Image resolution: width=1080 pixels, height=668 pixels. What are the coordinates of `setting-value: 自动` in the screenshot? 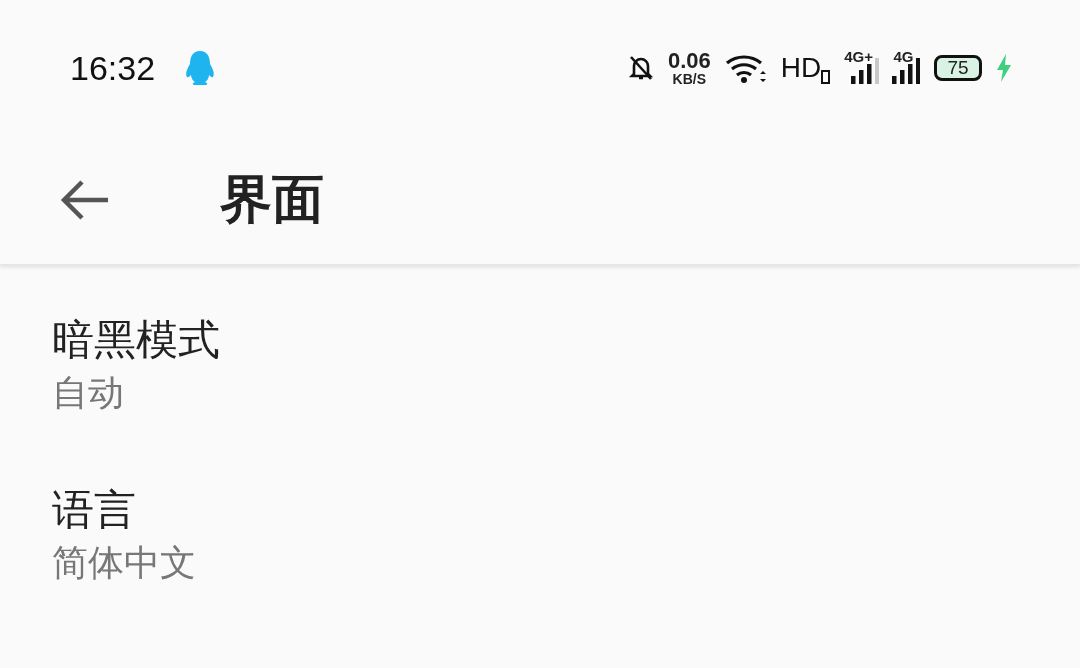 It's located at (88, 393).